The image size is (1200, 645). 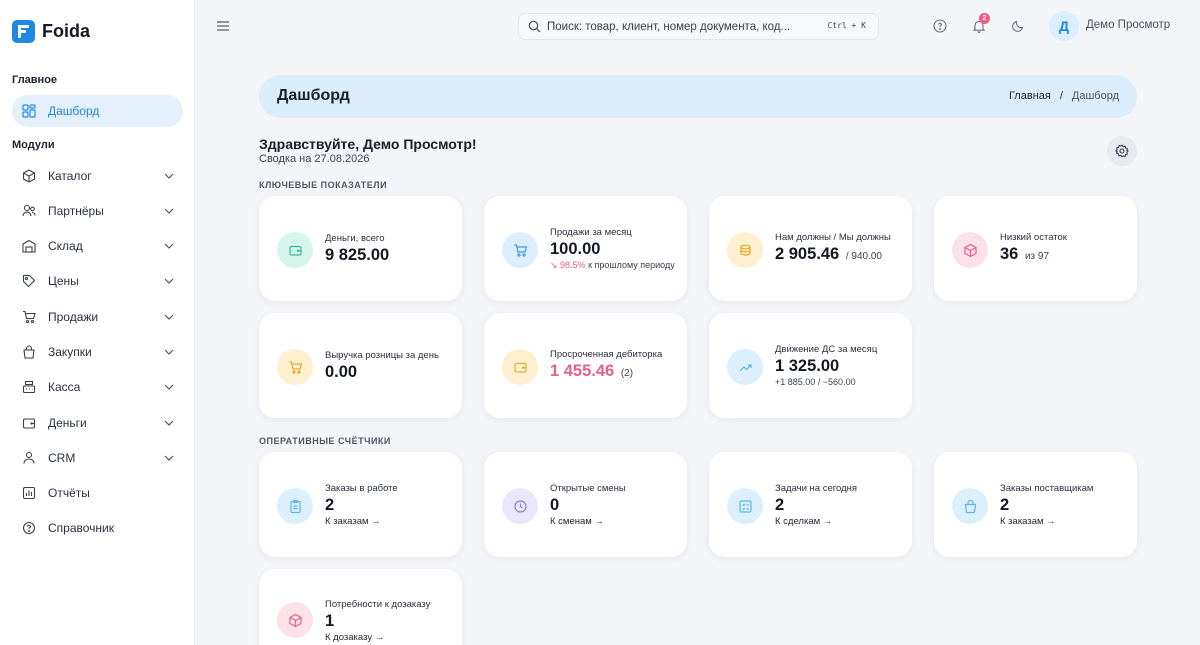 What do you see at coordinates (313, 95) in the screenshot?
I see `page-title: Дашборд` at bounding box center [313, 95].